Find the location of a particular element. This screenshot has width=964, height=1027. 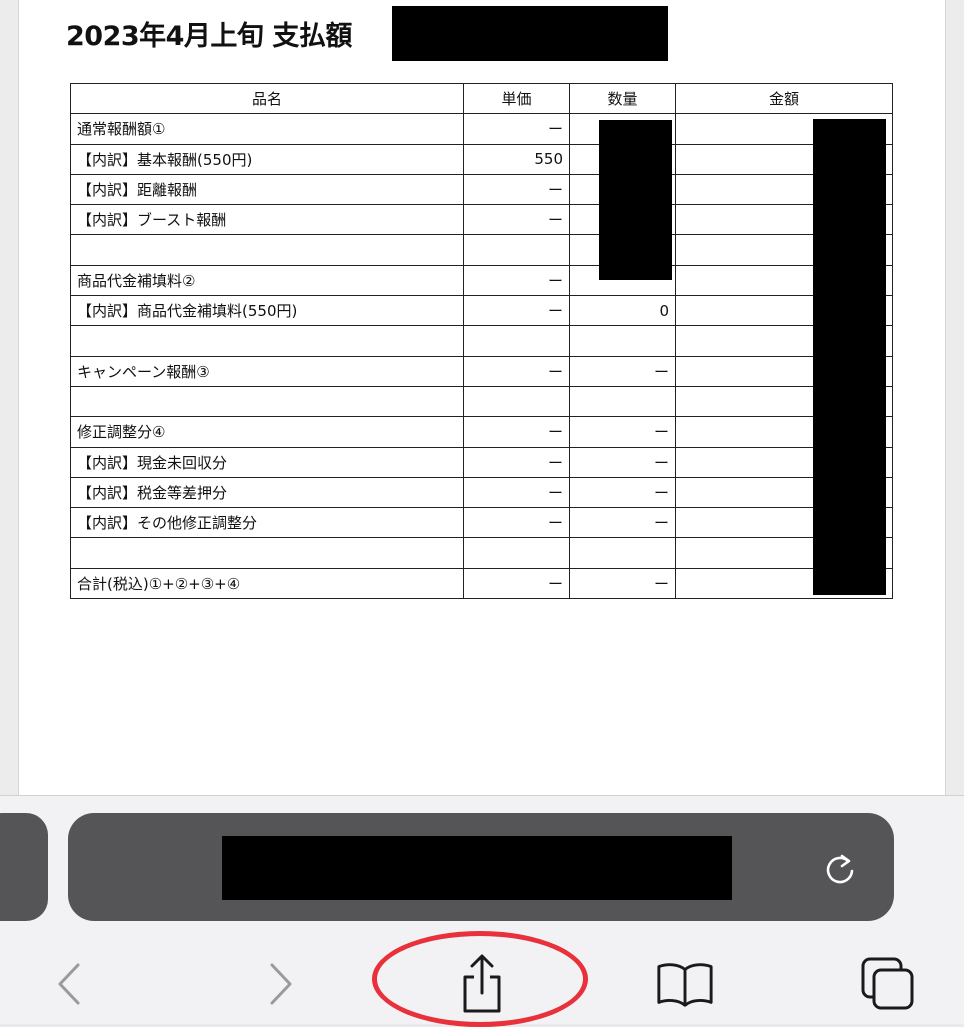

chevron-left-icon is located at coordinates (69, 984).